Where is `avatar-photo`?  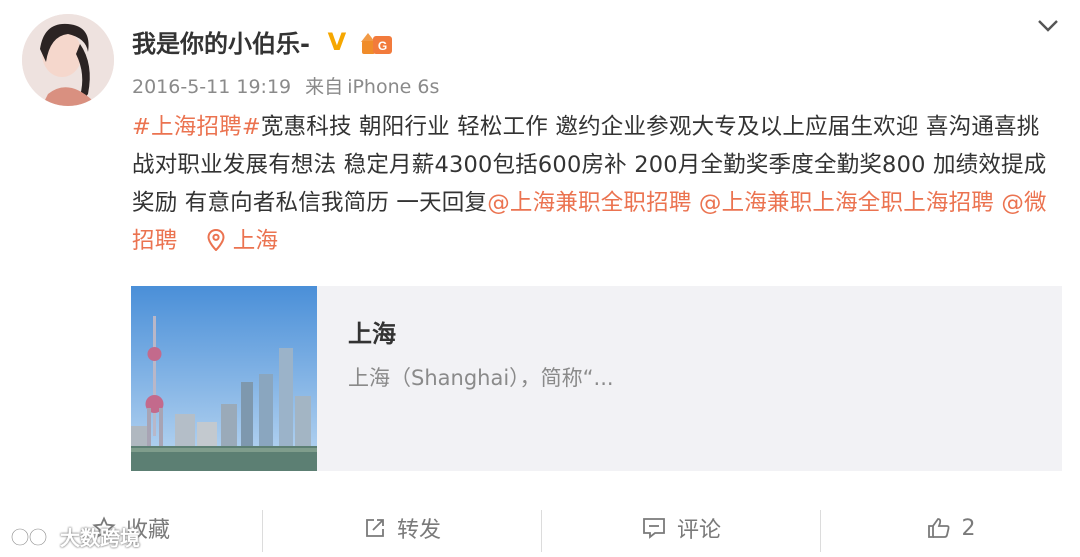
avatar-photo is located at coordinates (68, 60).